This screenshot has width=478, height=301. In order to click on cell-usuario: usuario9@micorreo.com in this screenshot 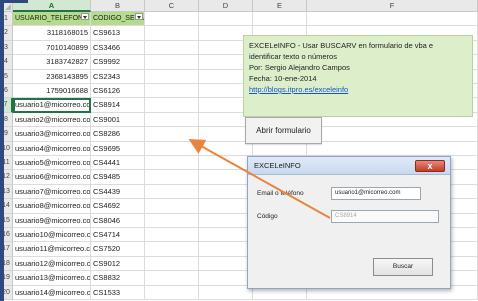, I will do `click(52, 220)`.